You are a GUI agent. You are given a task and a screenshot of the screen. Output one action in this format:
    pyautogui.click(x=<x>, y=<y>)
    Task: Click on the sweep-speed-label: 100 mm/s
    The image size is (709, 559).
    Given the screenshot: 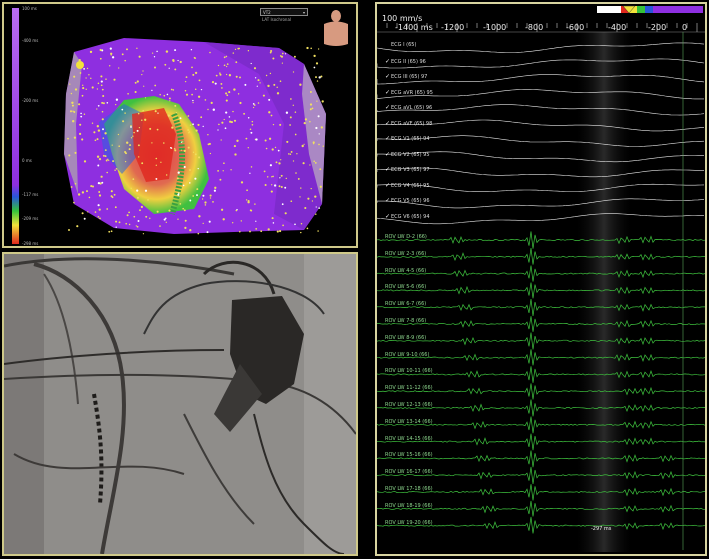 What is the action you would take?
    pyautogui.click(x=402, y=18)
    